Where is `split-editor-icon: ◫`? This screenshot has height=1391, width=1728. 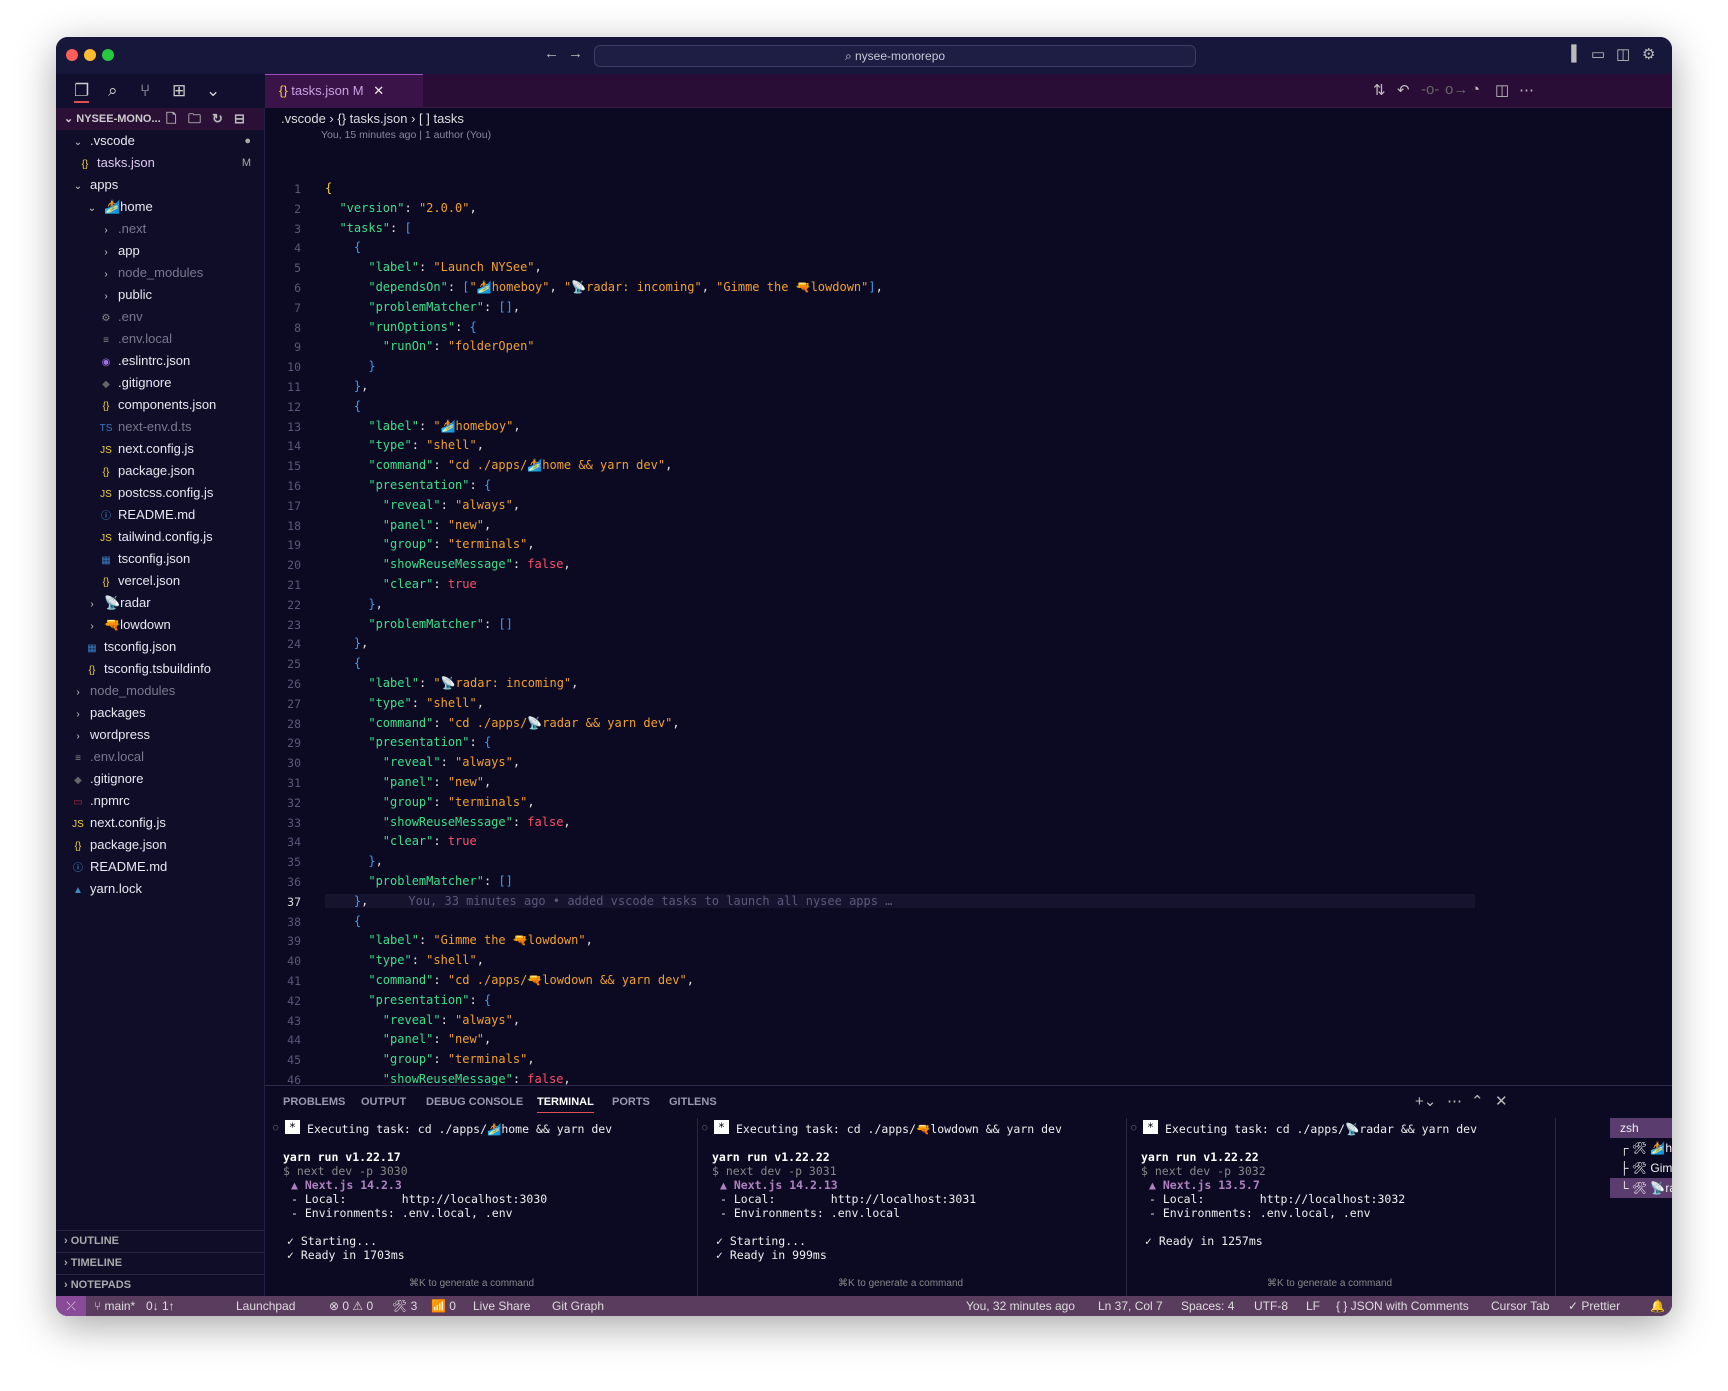
split-editor-icon: ◫ is located at coordinates (1502, 90).